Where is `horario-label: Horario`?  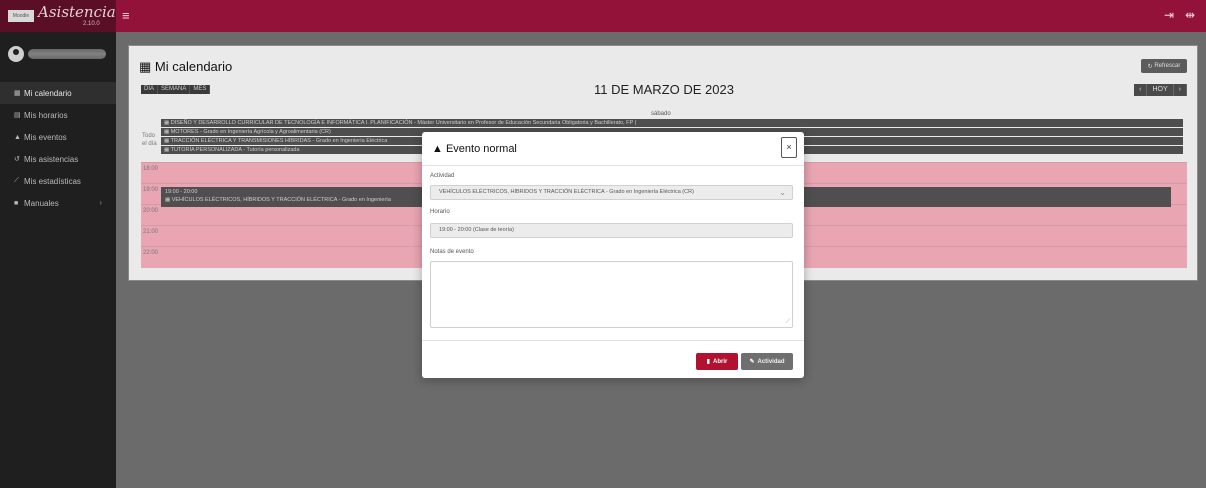 horario-label: Horario is located at coordinates (440, 212).